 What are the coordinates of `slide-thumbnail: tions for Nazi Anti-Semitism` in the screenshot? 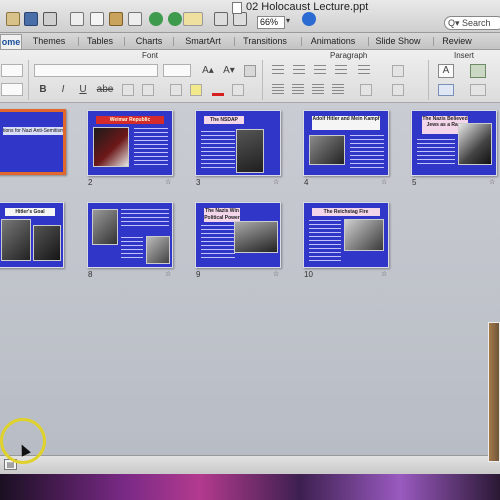 It's located at (33, 142).